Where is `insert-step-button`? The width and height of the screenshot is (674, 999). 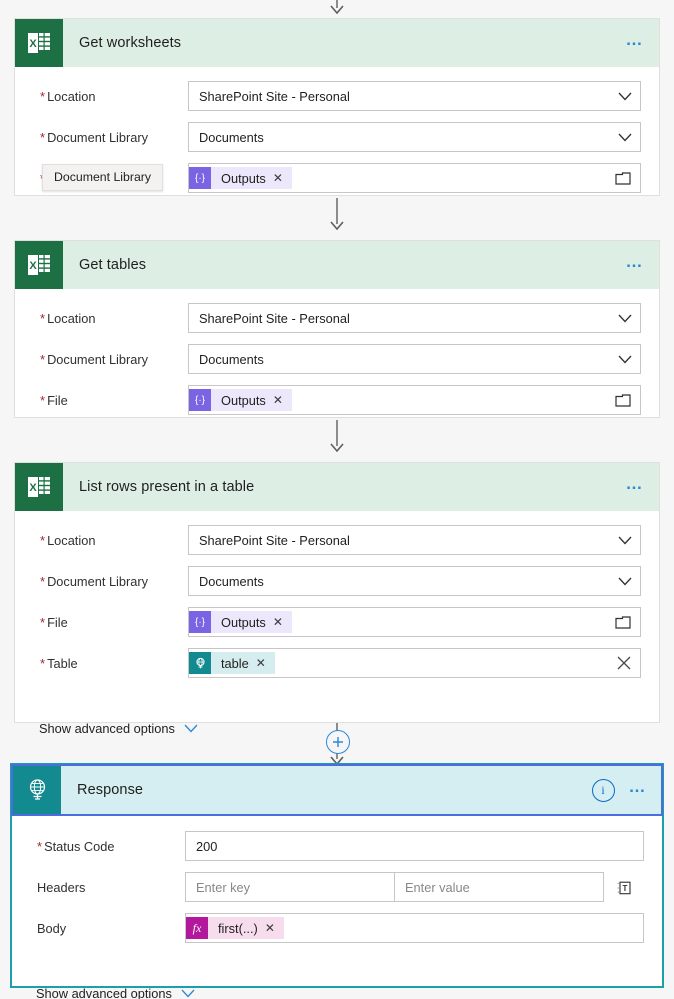
insert-step-button is located at coordinates (338, 742).